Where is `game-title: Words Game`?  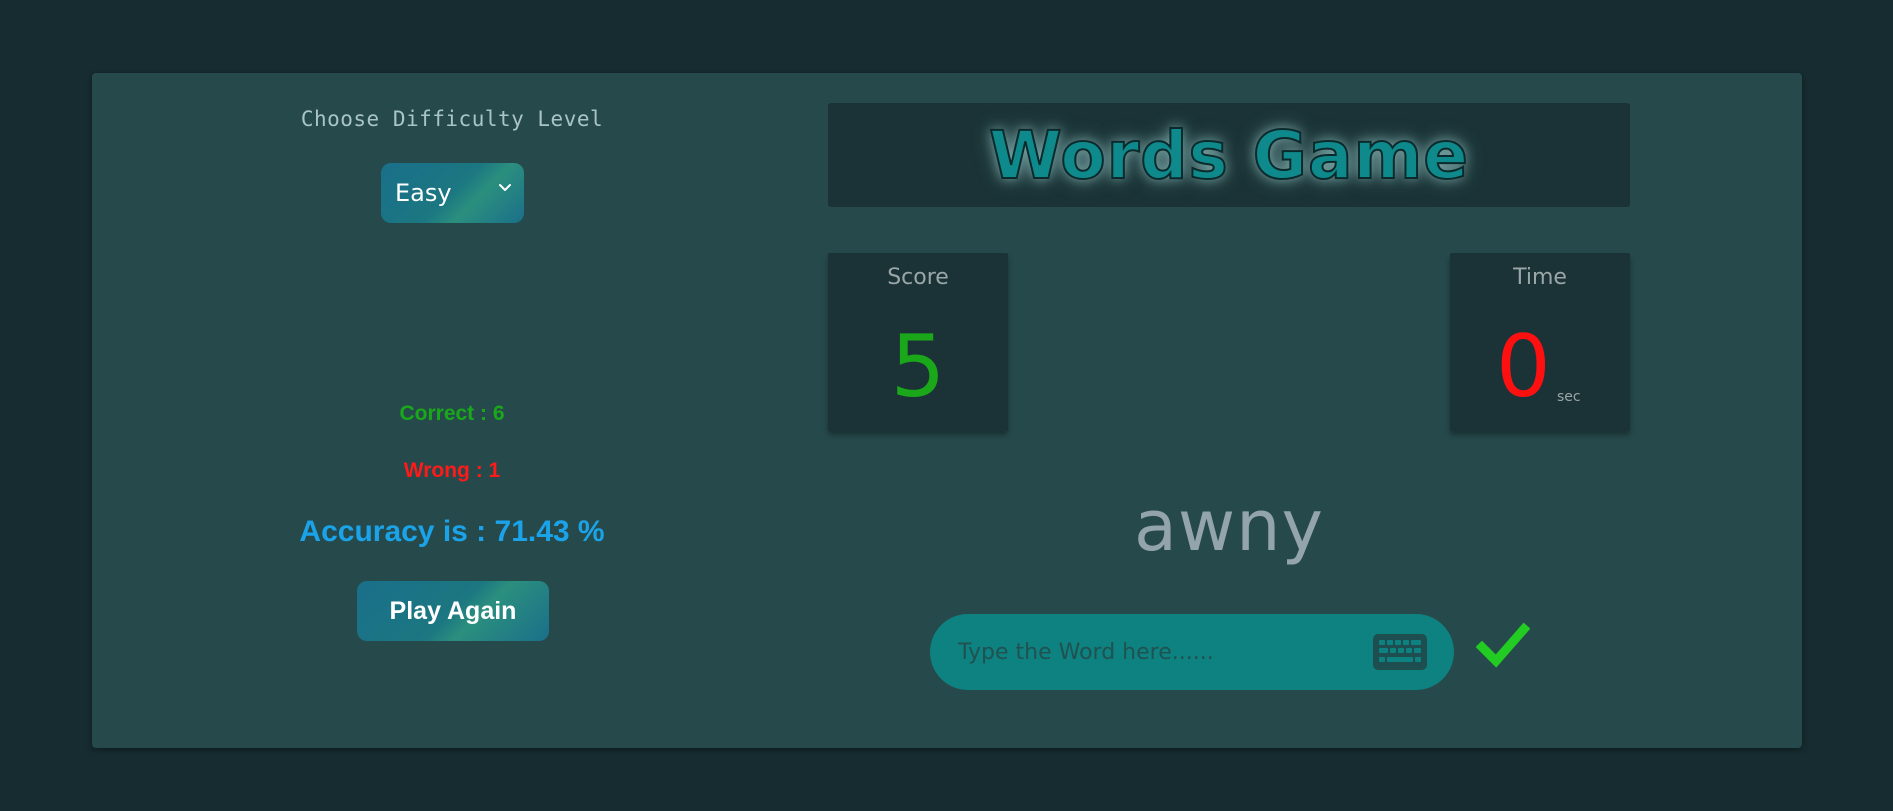
game-title: Words Game is located at coordinates (1229, 155).